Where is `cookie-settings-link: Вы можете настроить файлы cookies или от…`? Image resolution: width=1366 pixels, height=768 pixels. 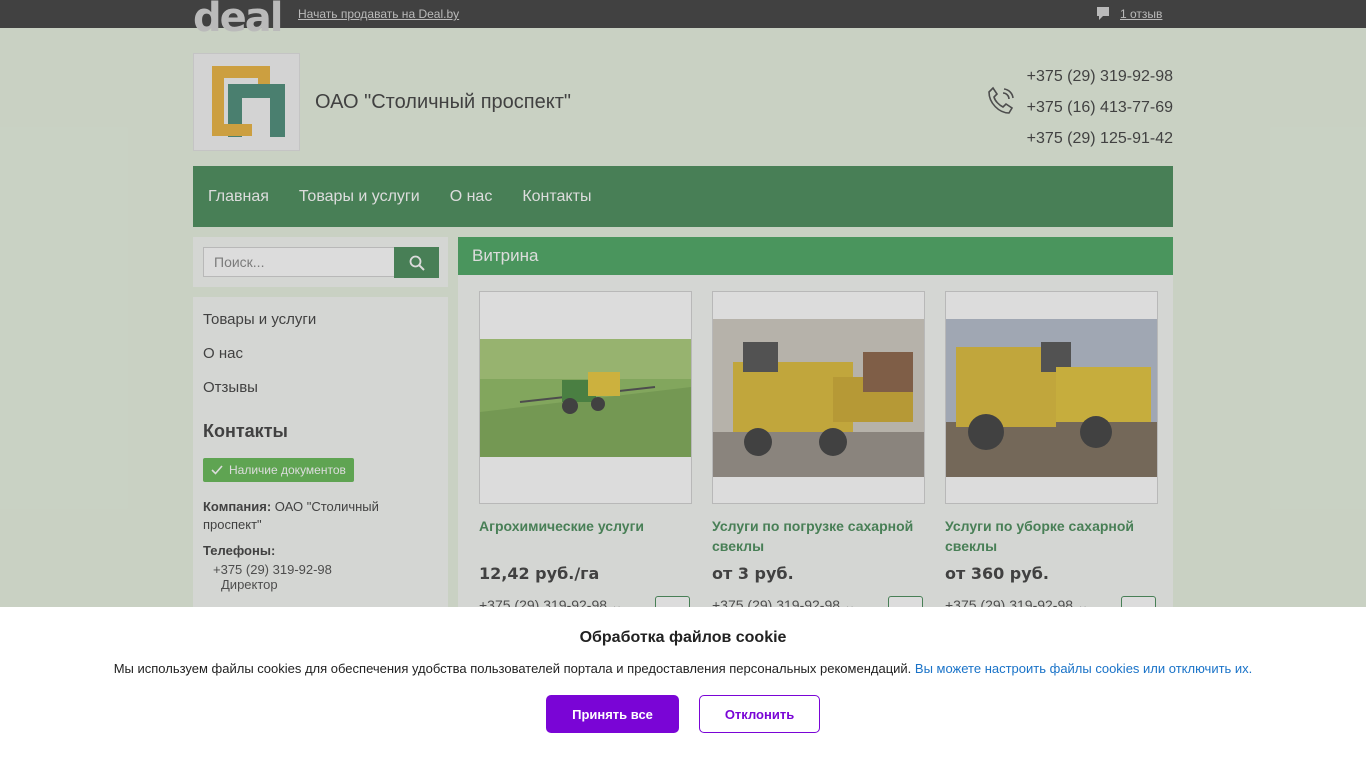
cookie-settings-link: Вы можете настроить файлы cookies или от… is located at coordinates (1083, 668).